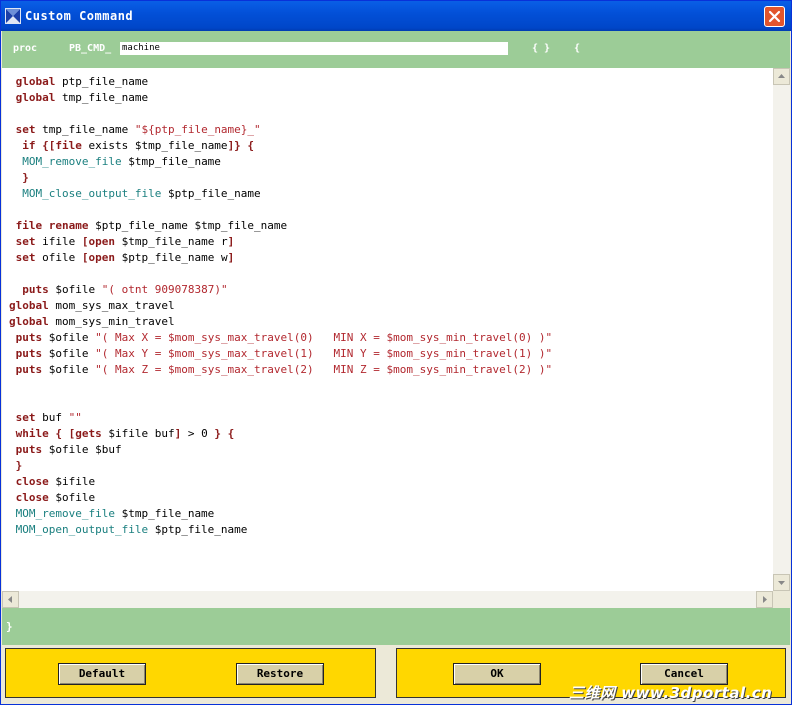 This screenshot has width=792, height=705. I want to click on scroll-up-button, so click(781, 76).